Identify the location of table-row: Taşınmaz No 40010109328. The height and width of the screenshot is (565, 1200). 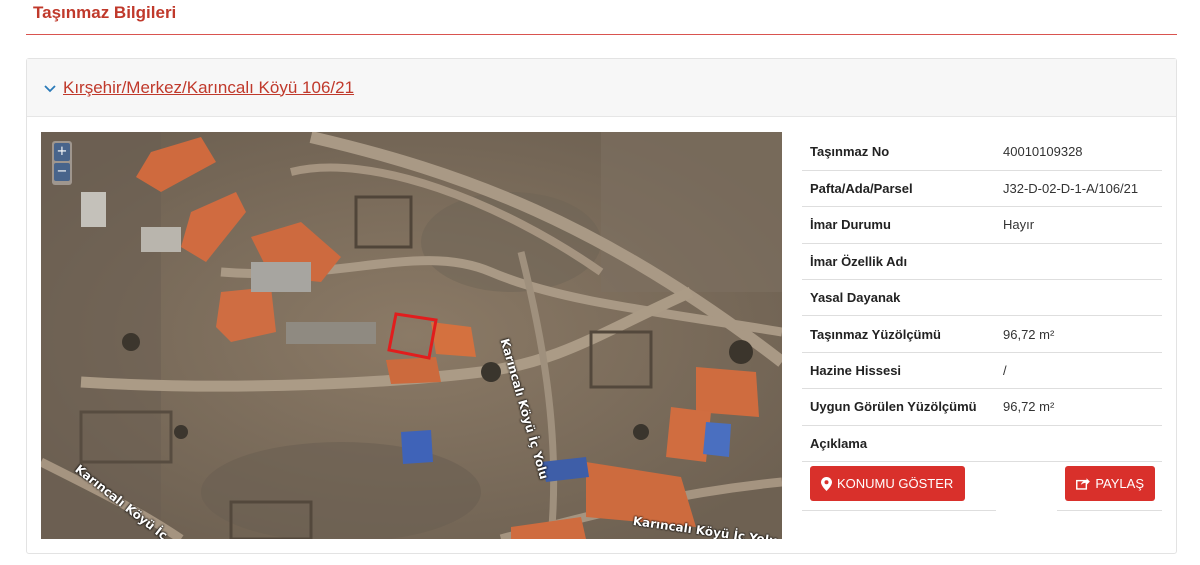
(982, 152).